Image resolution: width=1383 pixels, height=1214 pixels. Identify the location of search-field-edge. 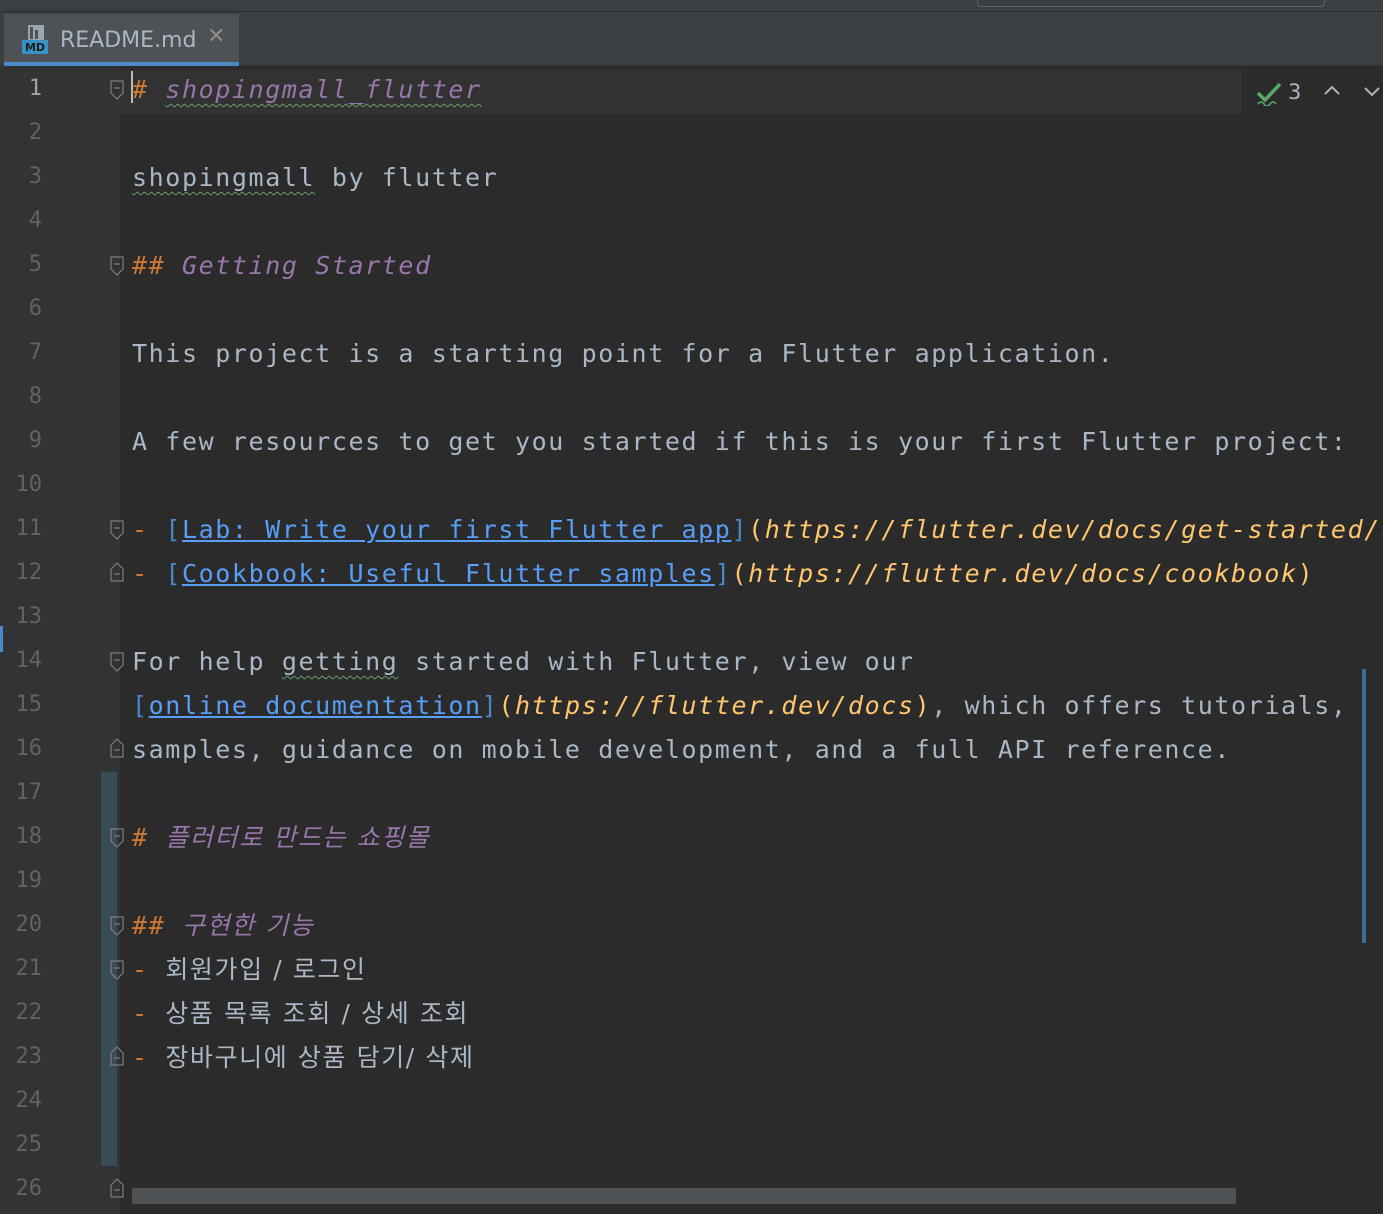
(1151, 3).